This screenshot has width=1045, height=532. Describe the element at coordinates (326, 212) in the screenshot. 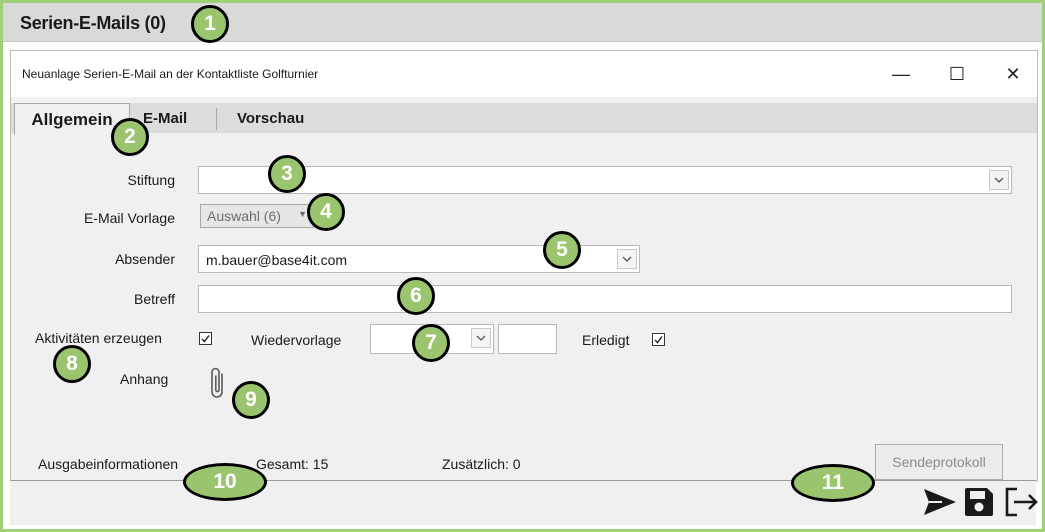

I see `callout-badge-4: 4` at that location.